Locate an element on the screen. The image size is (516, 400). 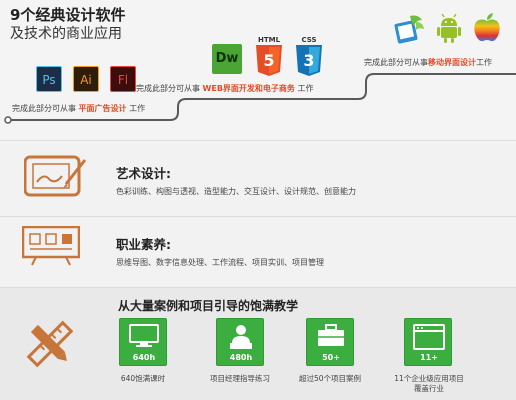
photoshop-icon: Ps is located at coordinates (49, 79).